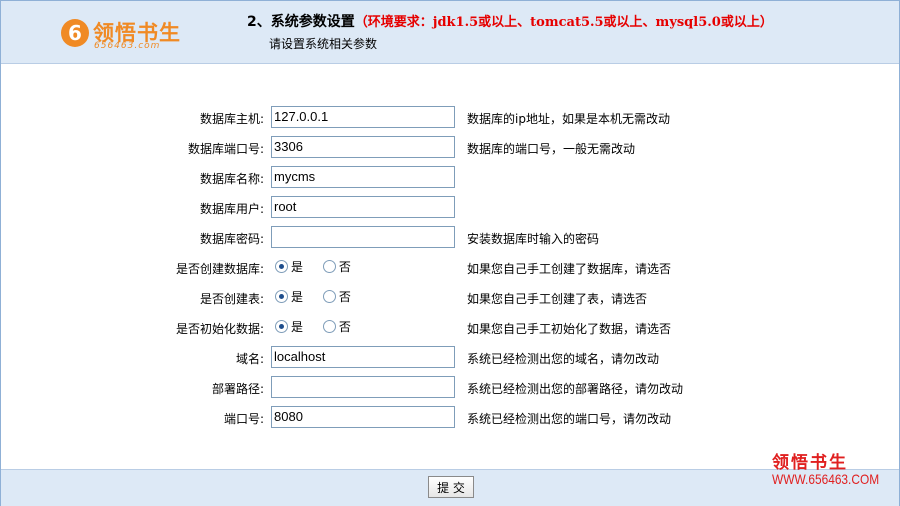  I want to click on create-db-yes-label: 是, so click(297, 267).